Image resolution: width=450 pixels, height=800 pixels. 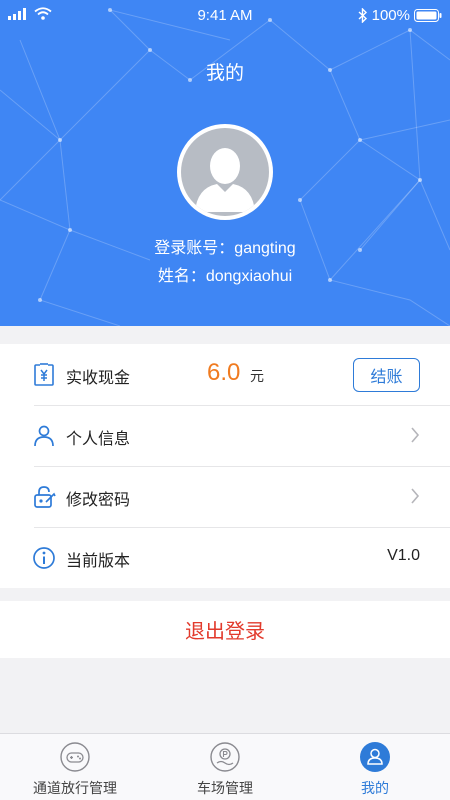 What do you see at coordinates (428, 15) in the screenshot?
I see `battery-icon` at bounding box center [428, 15].